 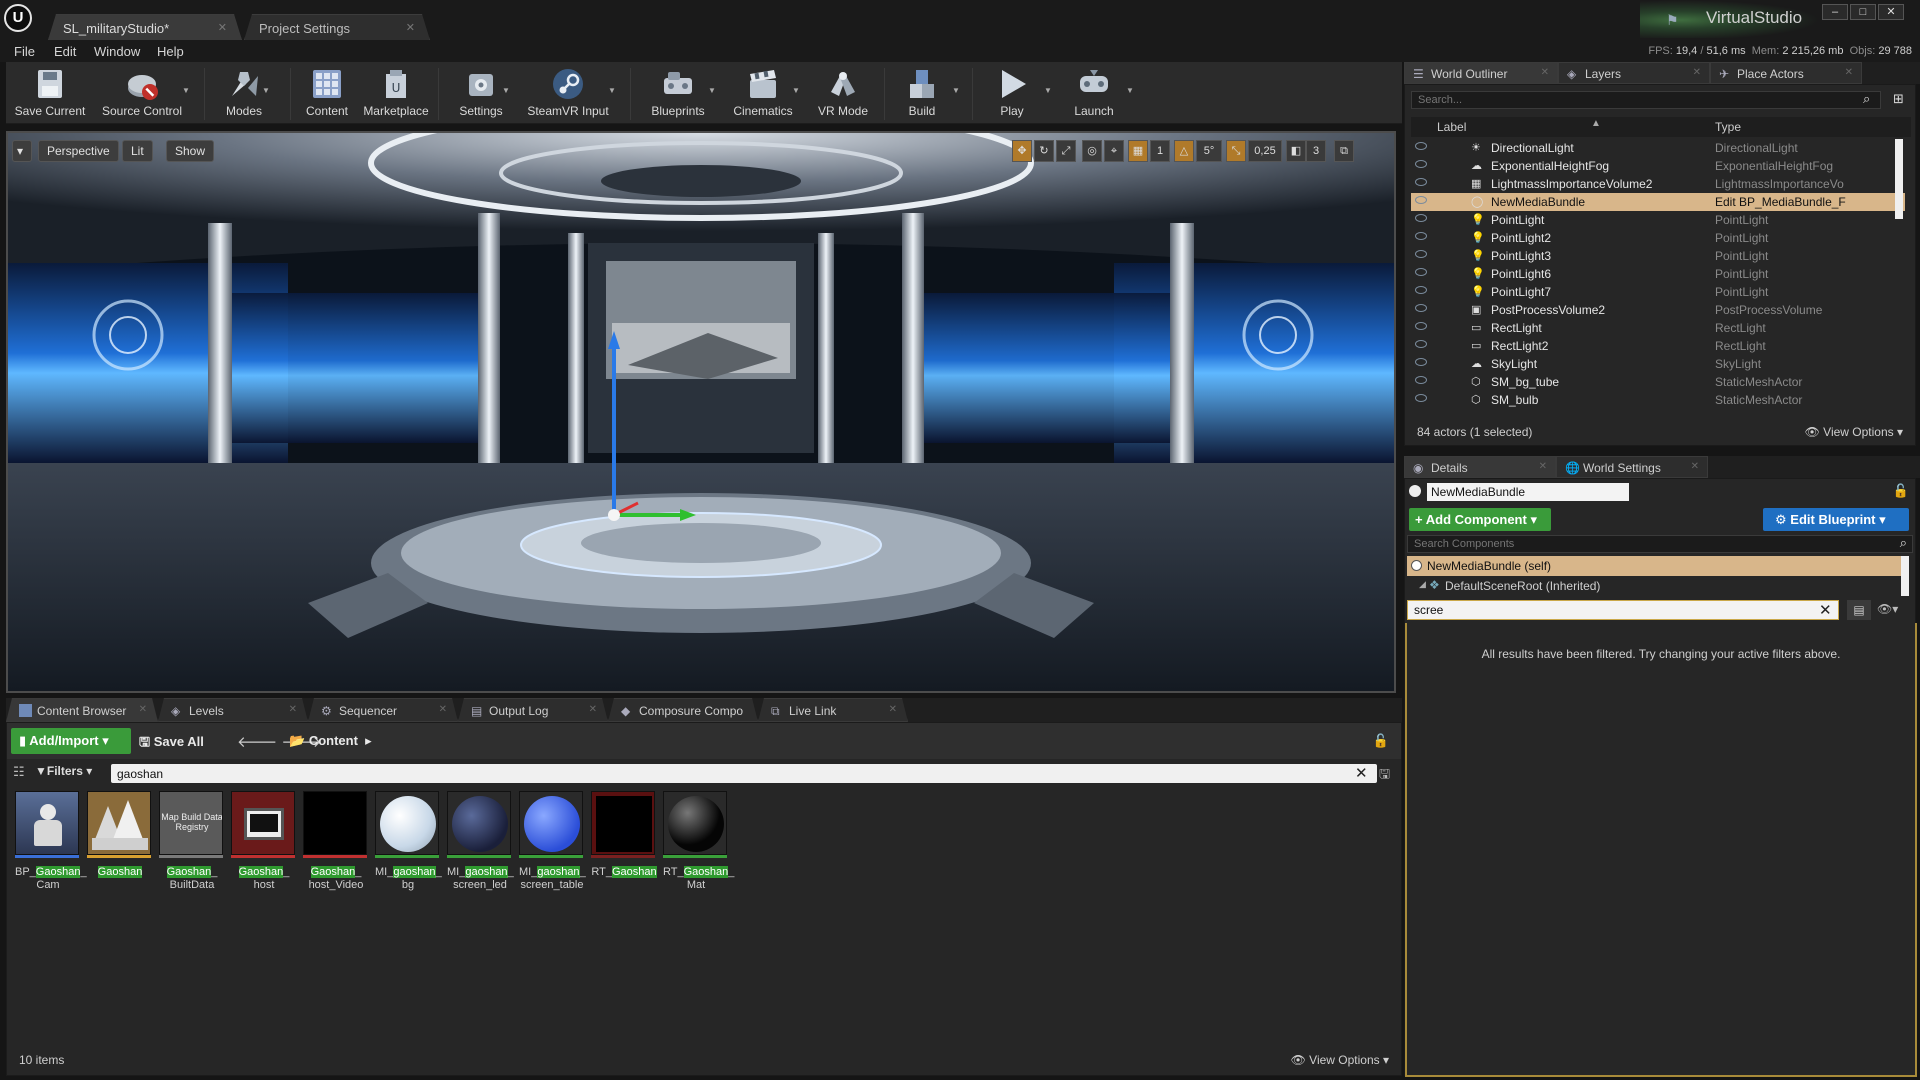 I want to click on tab-output-log: ▤ Output Log ✕, so click(x=533, y=710).